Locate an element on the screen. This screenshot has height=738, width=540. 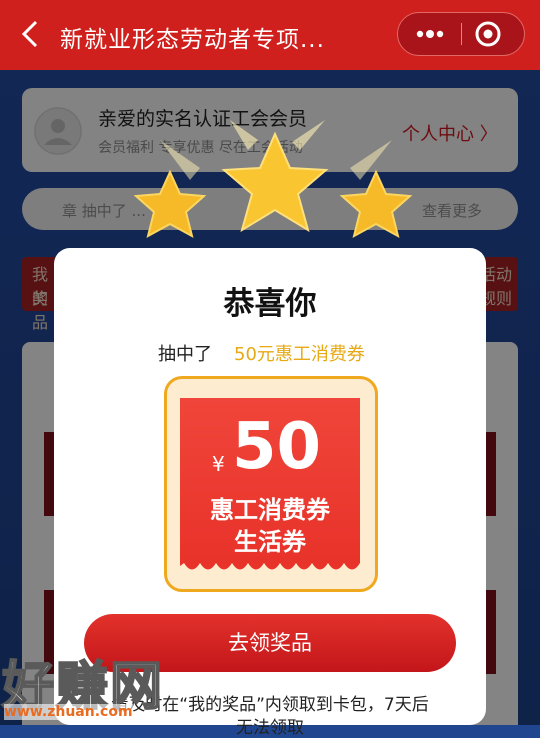
close-miniprogram-icon is located at coordinates (488, 34).